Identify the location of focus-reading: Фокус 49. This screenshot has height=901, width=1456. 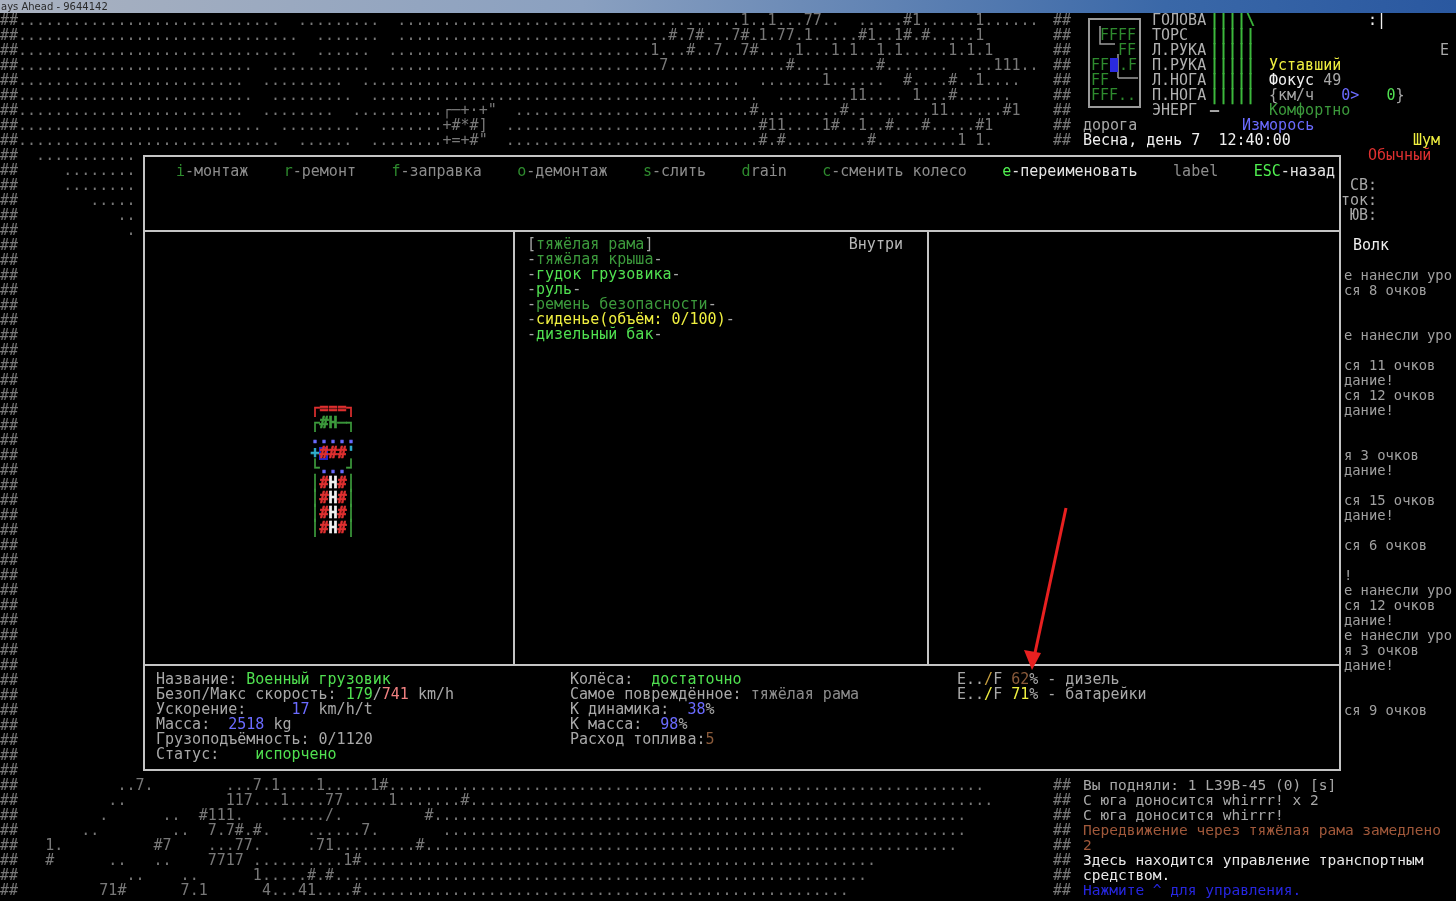
(1305, 80).